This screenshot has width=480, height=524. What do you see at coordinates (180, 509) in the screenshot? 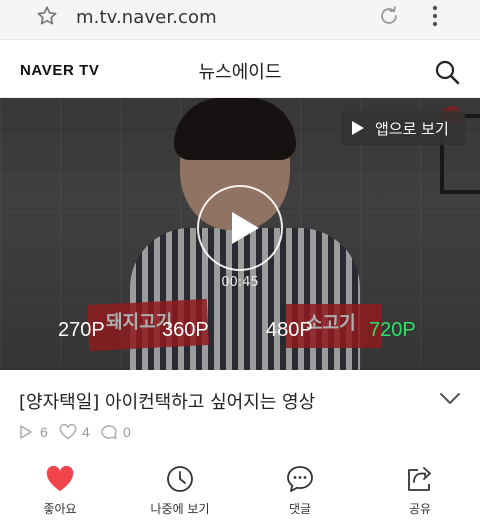
I see `watch-later-label: 나중에 보기` at bounding box center [180, 509].